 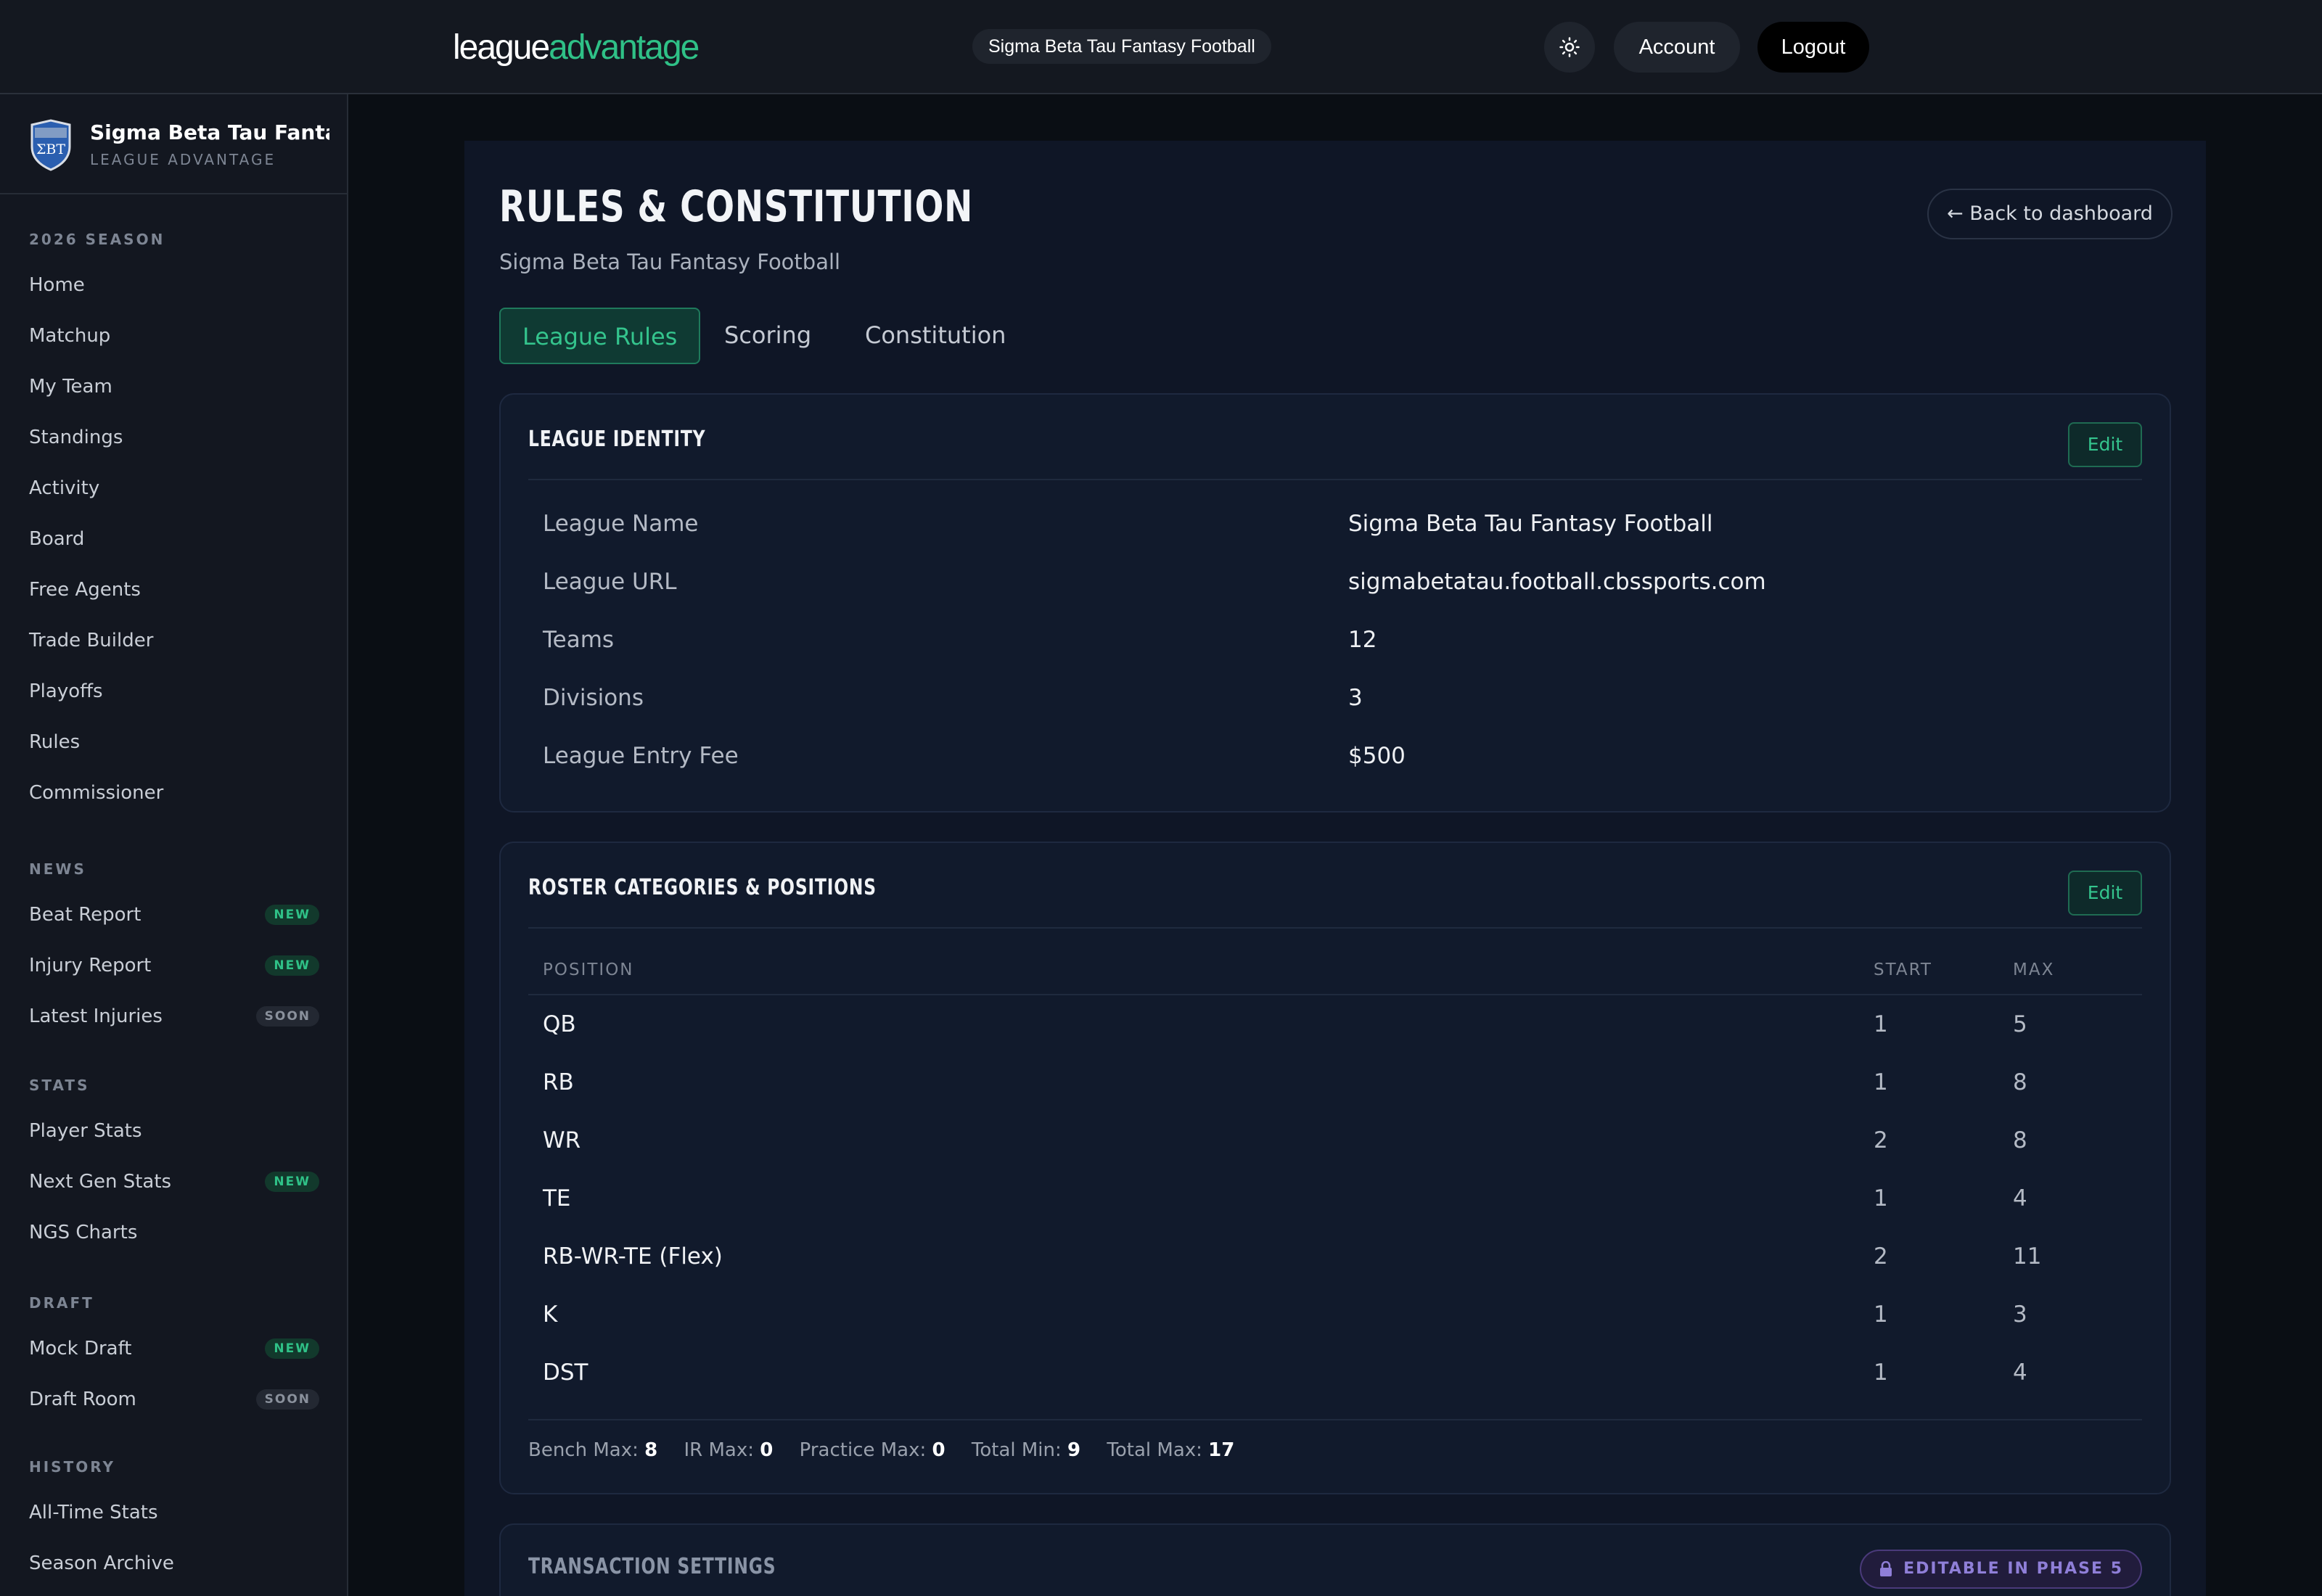 I want to click on sidebar-item-injury-report: Injury Report NEW, so click(x=174, y=965).